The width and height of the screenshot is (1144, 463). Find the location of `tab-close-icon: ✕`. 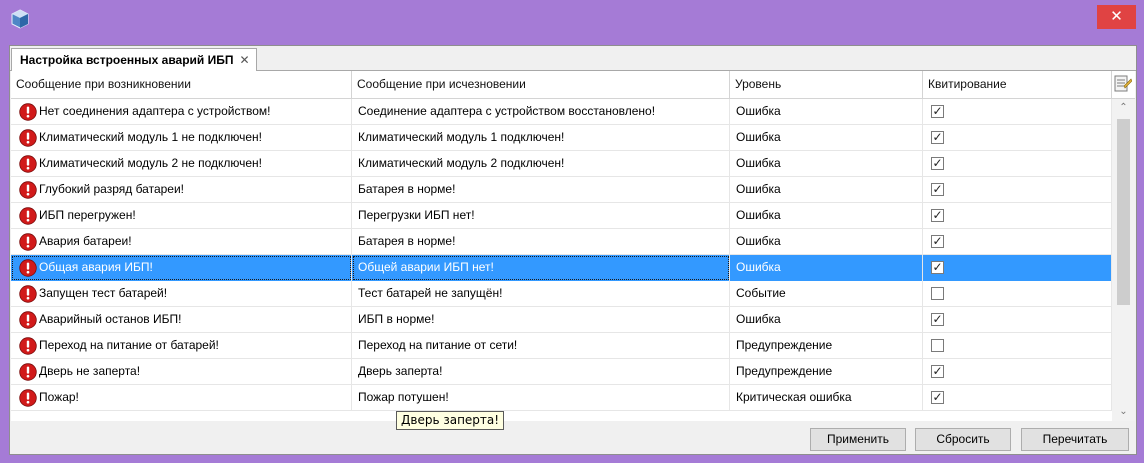

tab-close-icon: ✕ is located at coordinates (245, 60).